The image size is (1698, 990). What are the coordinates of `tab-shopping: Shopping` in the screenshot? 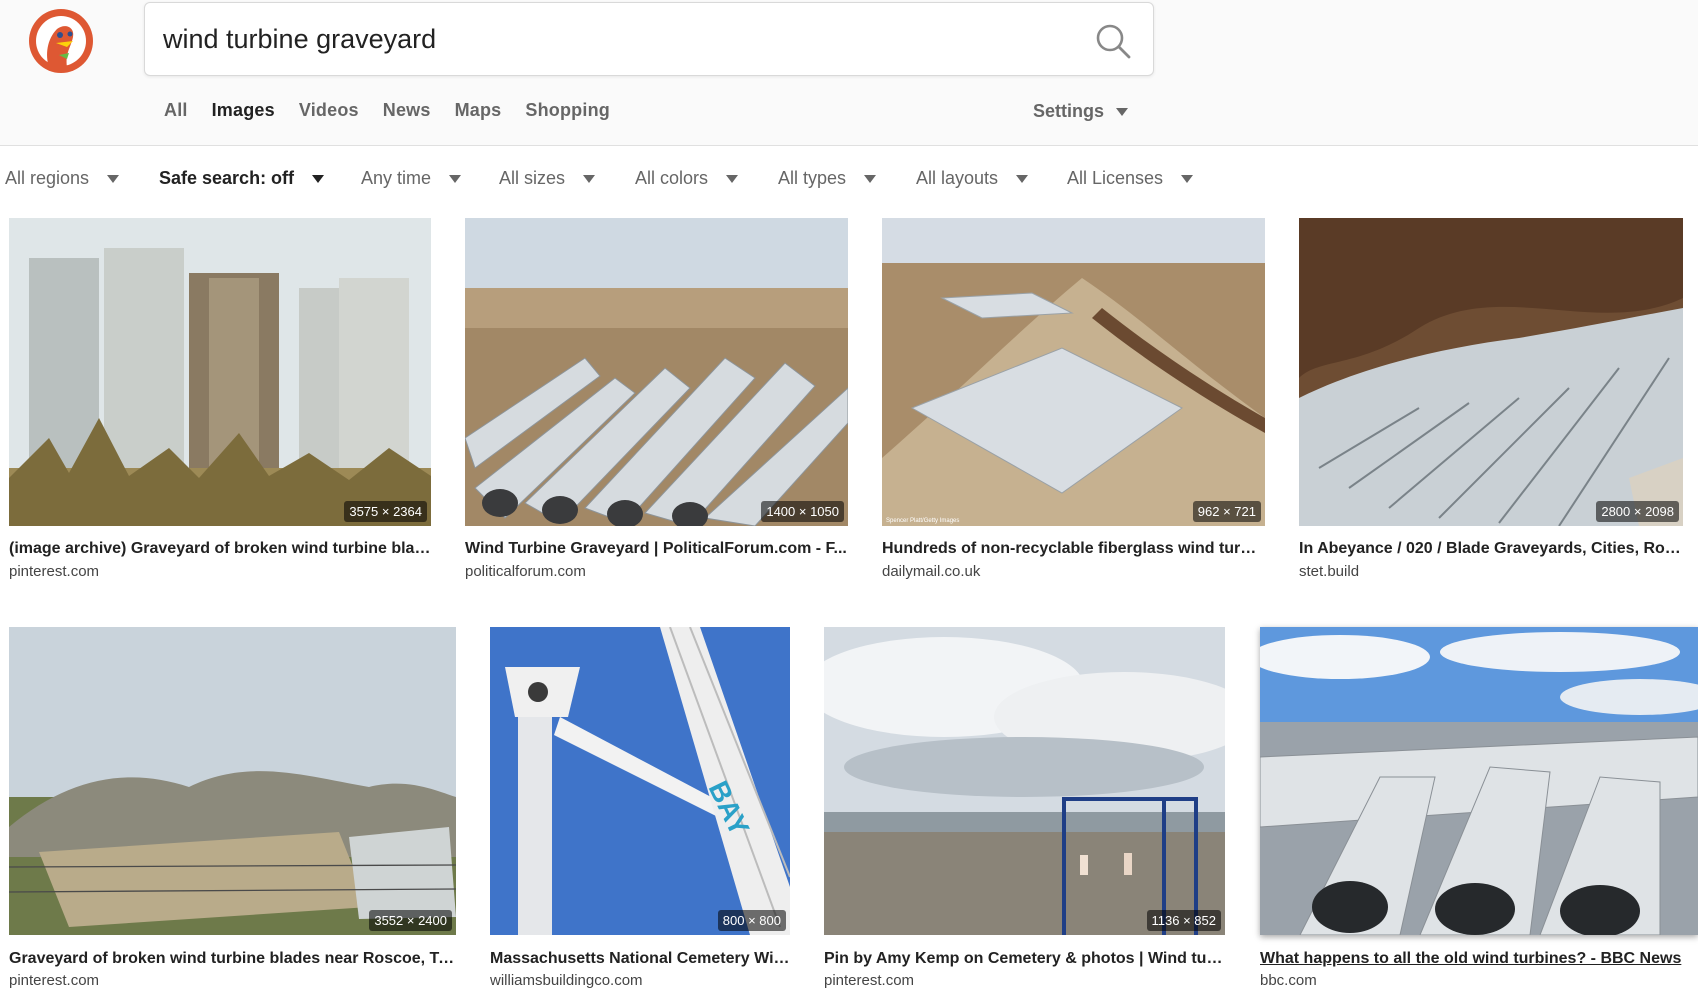 It's located at (567, 115).